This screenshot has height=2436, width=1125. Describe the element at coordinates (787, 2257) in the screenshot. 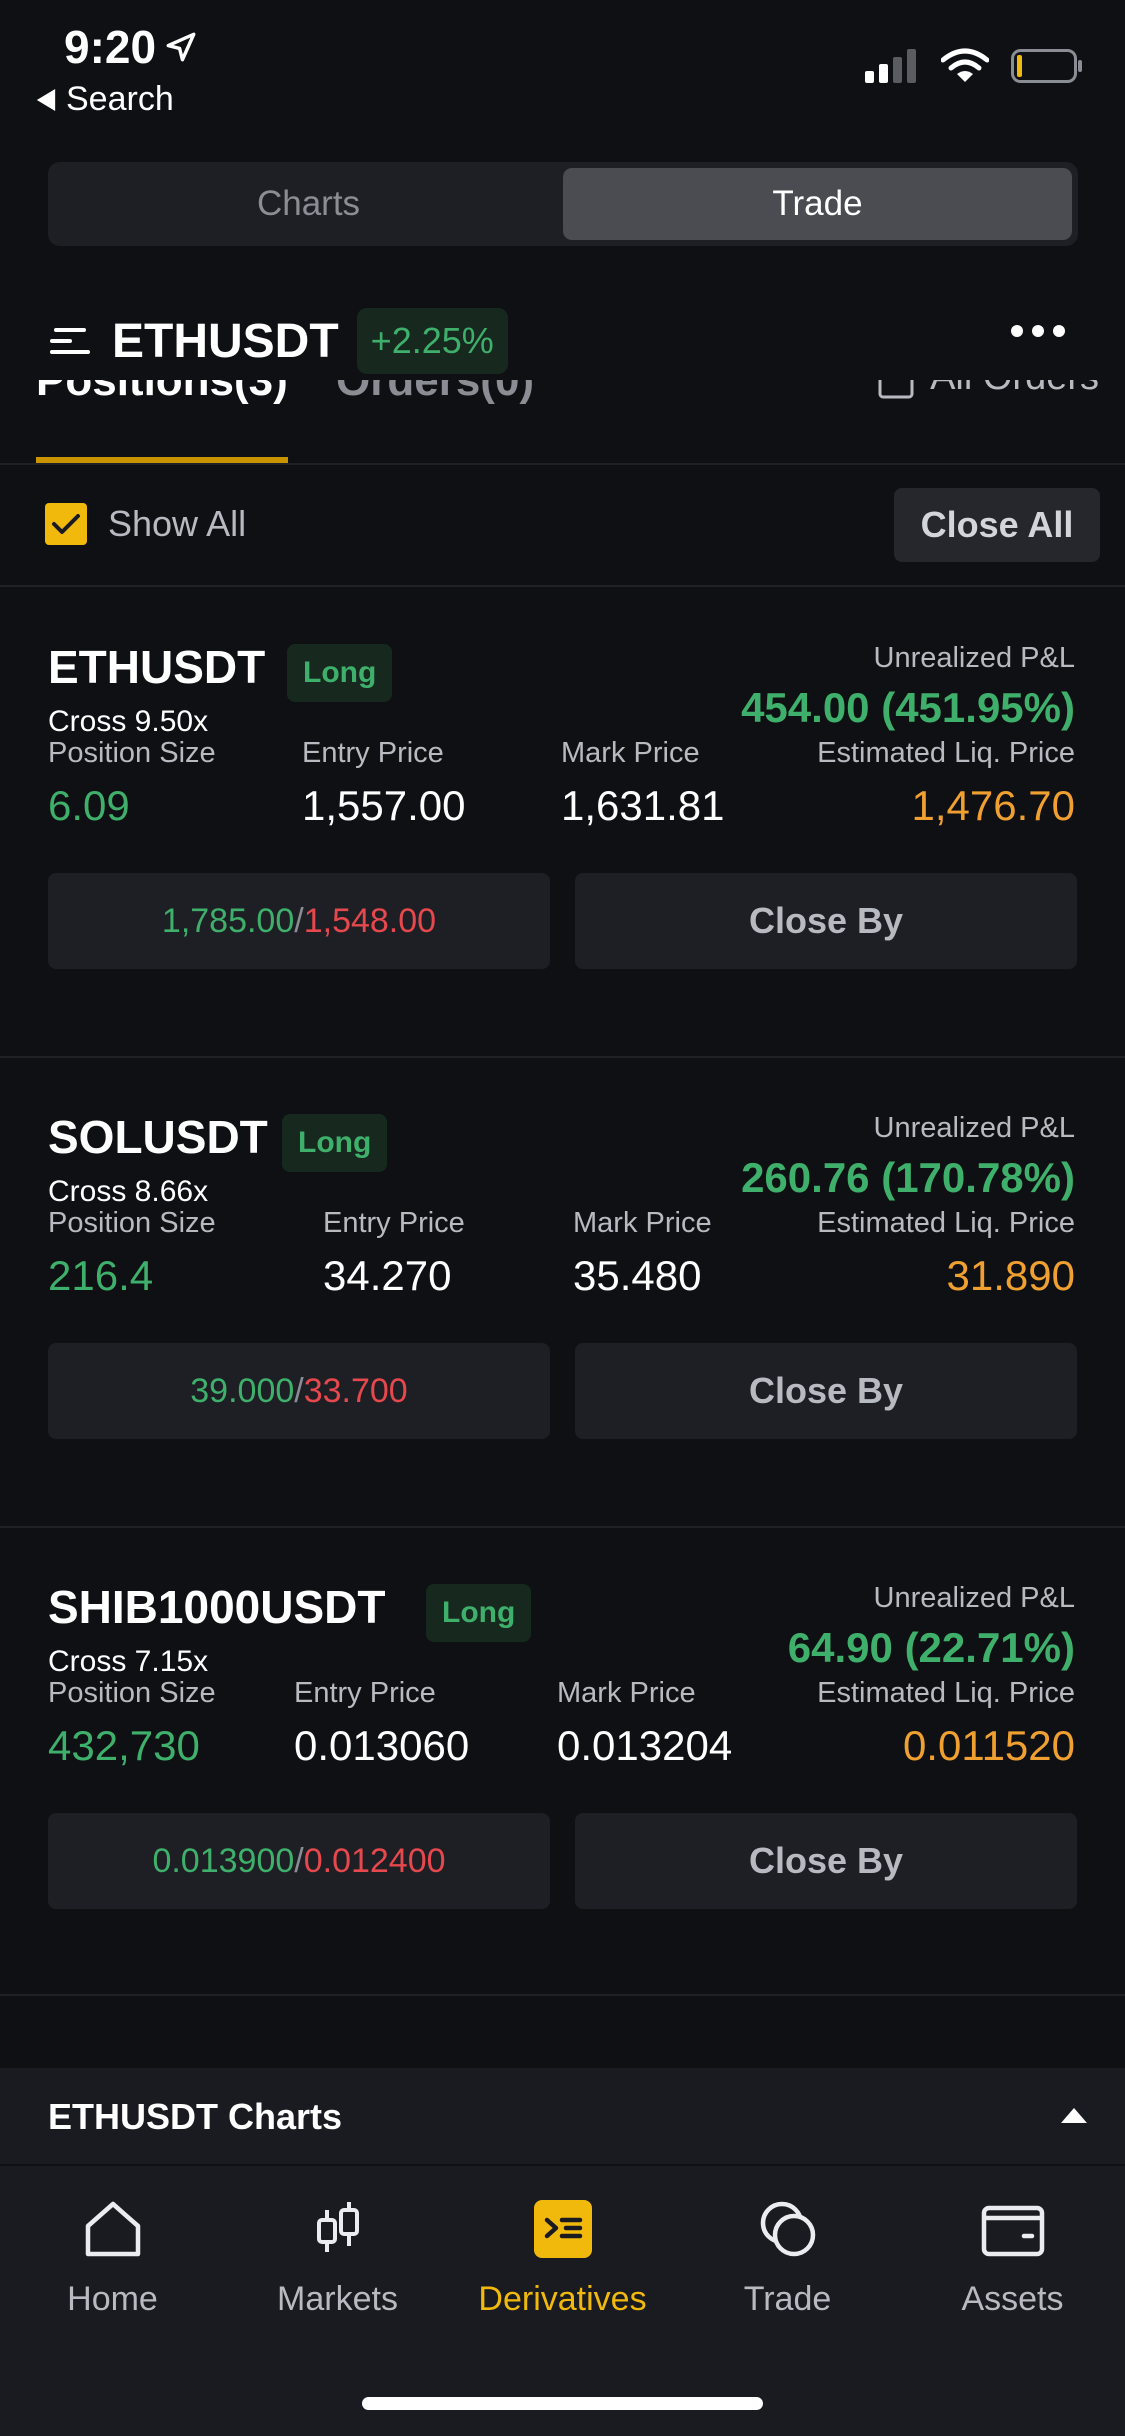

I see `nav-trade: Trade` at that location.